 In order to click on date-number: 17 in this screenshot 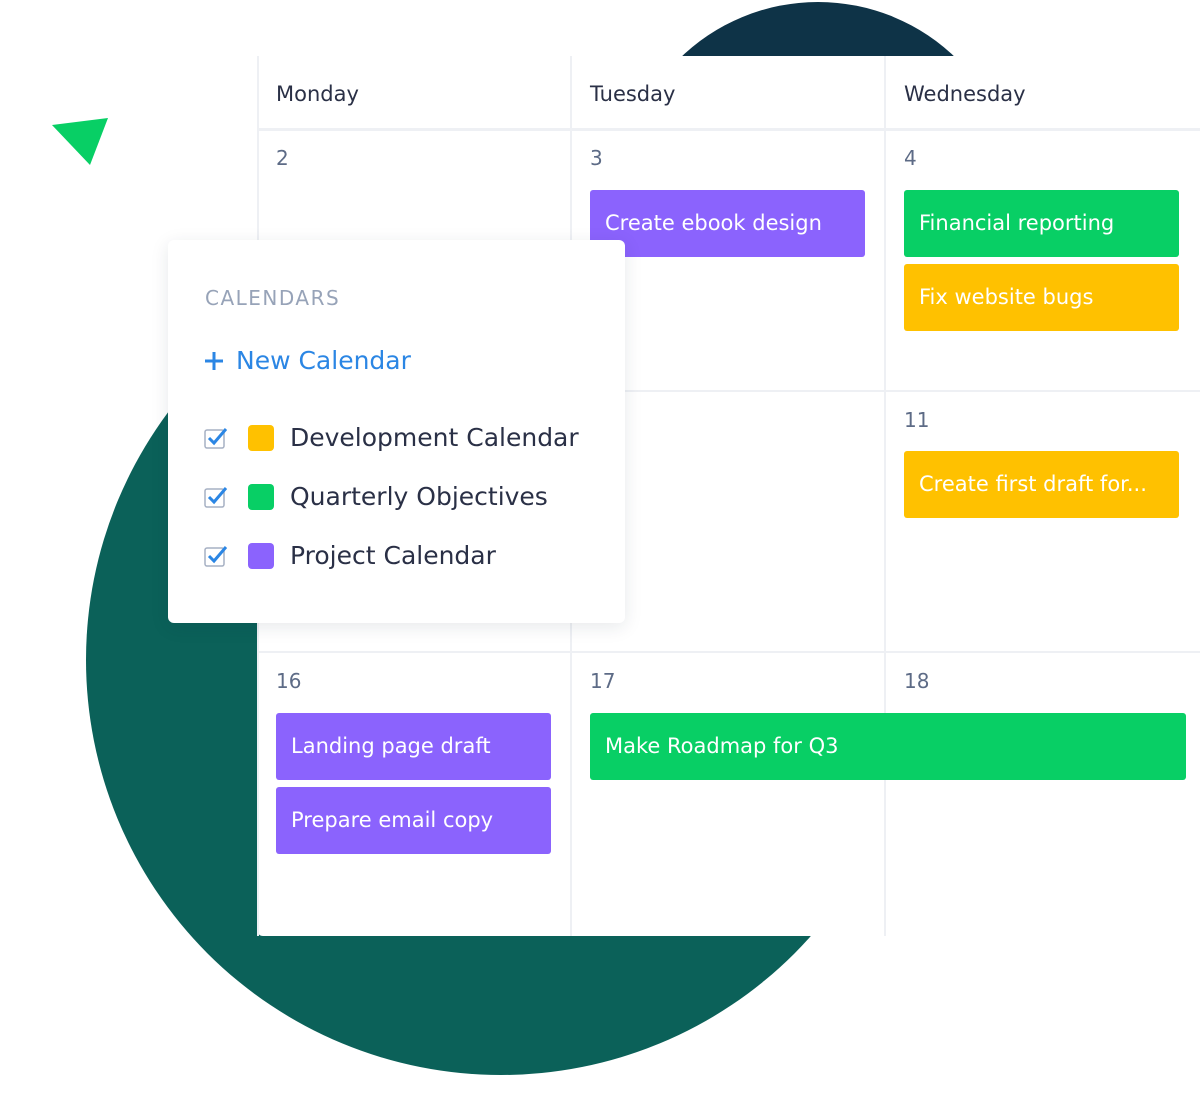, I will do `click(603, 681)`.